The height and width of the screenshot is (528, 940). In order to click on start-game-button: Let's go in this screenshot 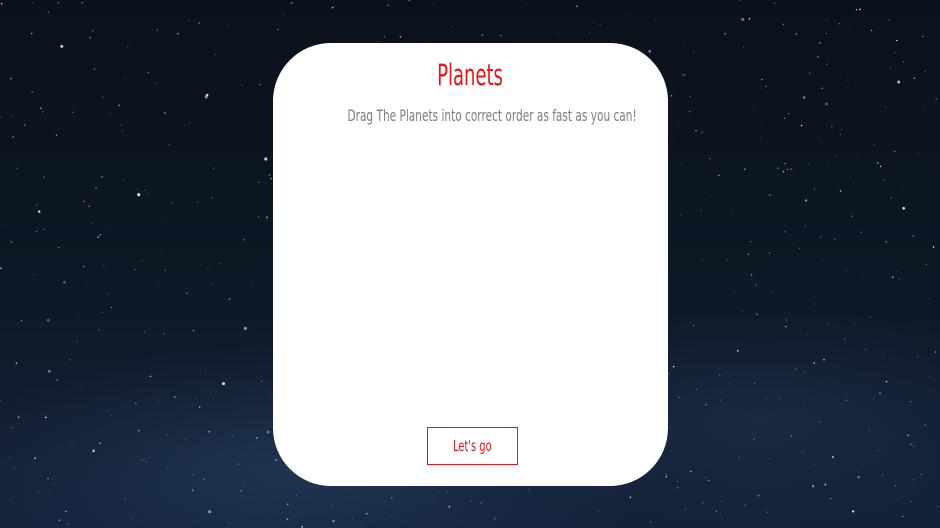, I will do `click(472, 446)`.